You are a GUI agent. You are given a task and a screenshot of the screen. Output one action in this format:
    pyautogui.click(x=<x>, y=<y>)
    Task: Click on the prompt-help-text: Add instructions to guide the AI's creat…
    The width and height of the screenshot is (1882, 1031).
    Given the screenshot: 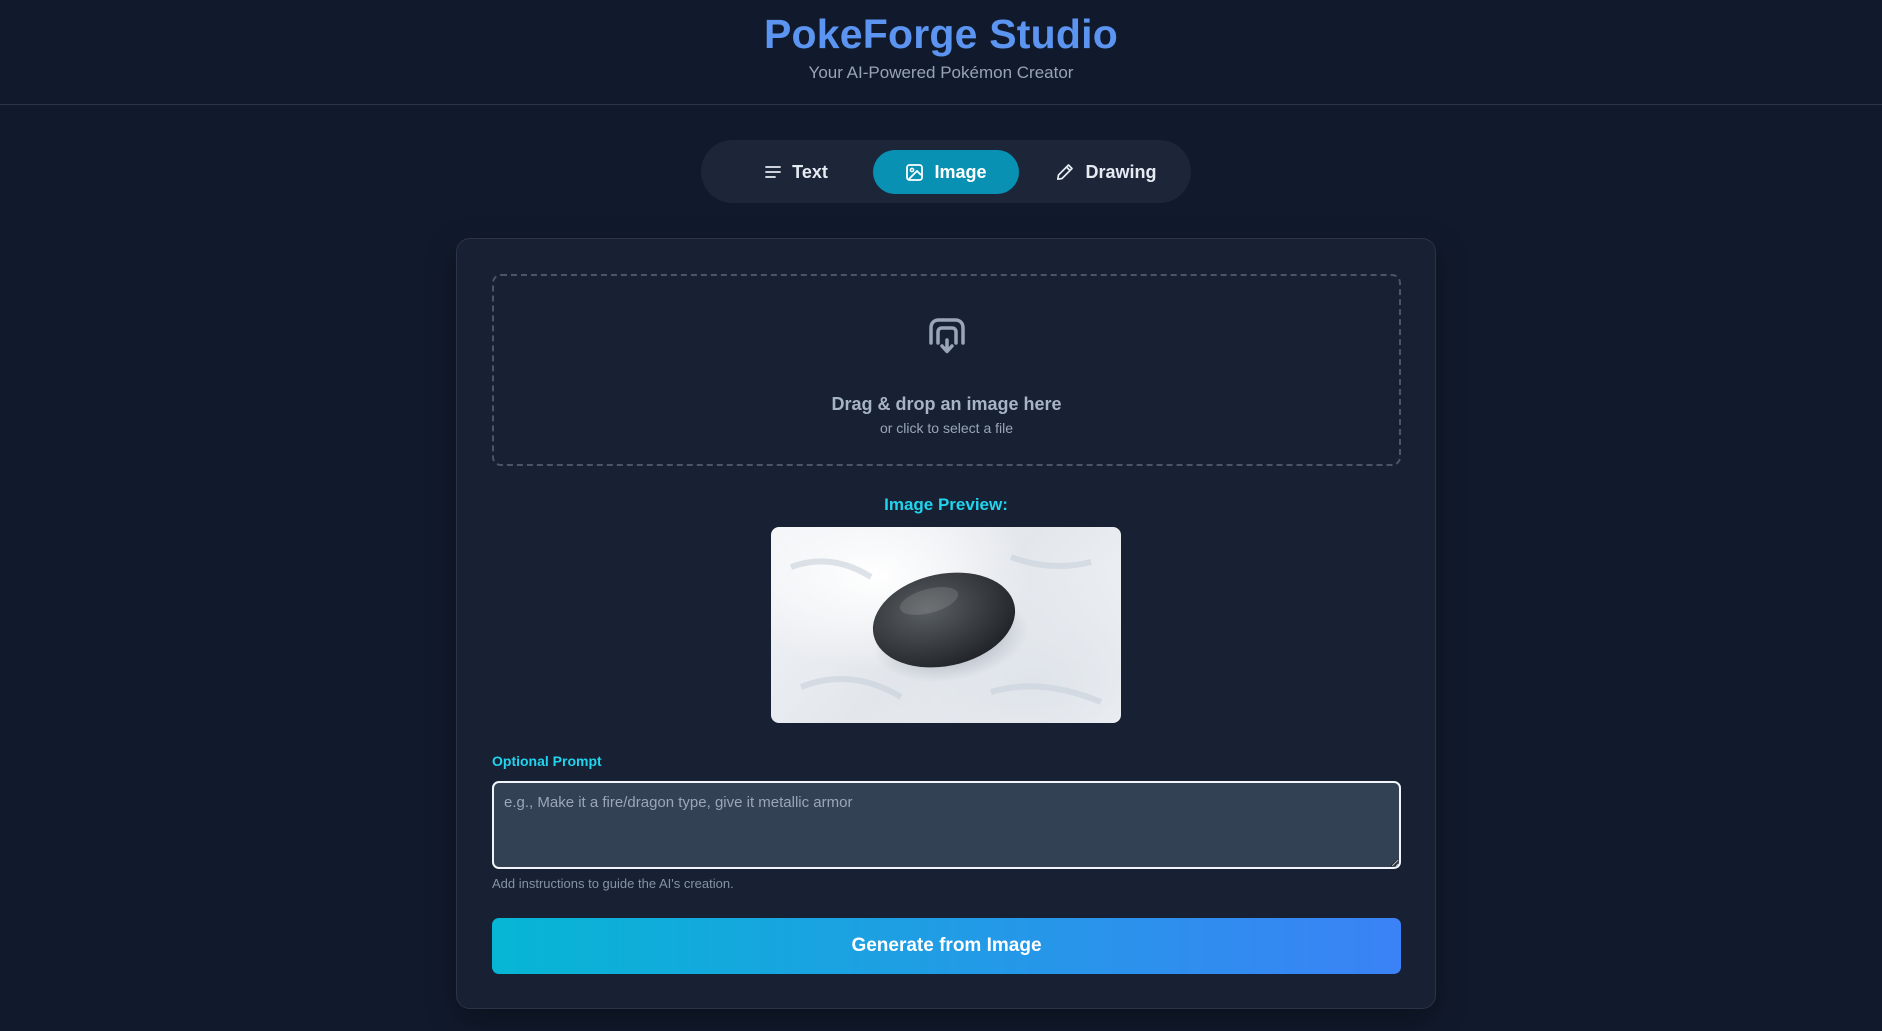 What is the action you would take?
    pyautogui.click(x=613, y=883)
    